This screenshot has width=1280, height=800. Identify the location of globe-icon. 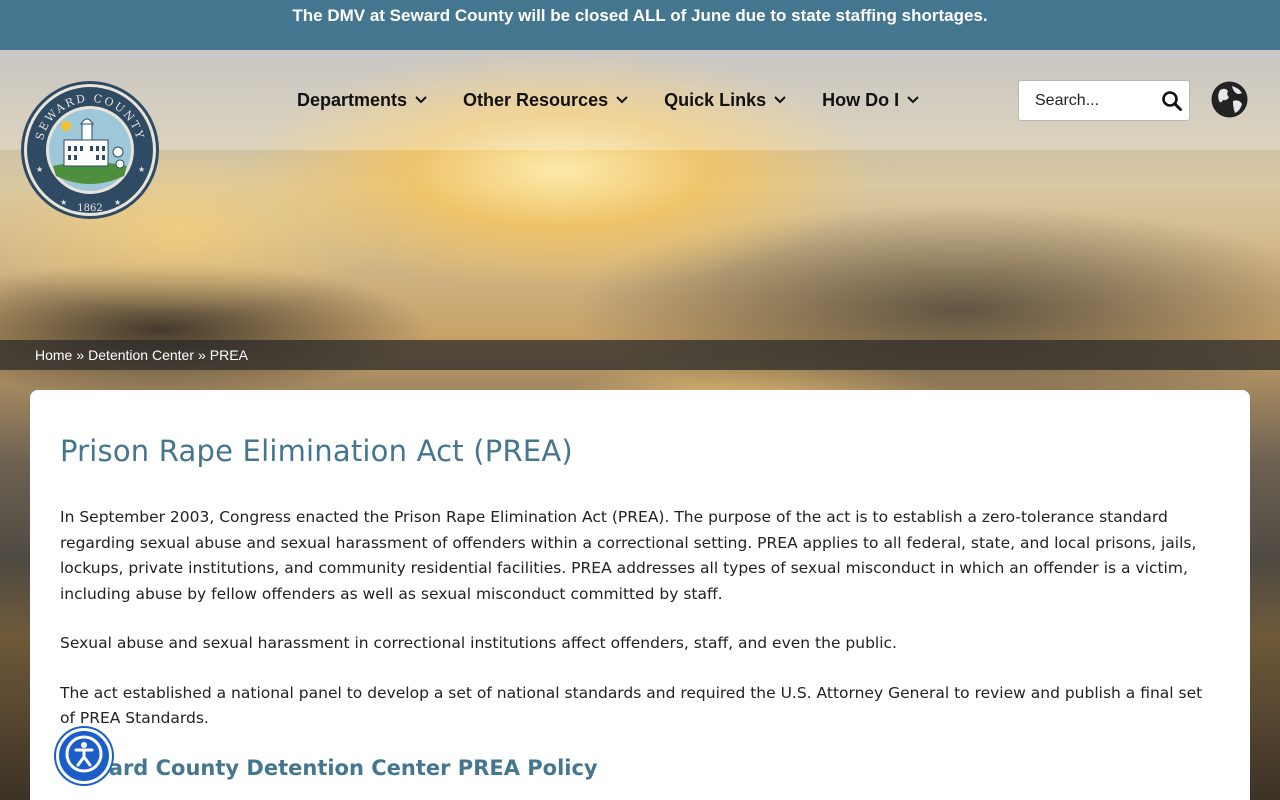
(1229, 99).